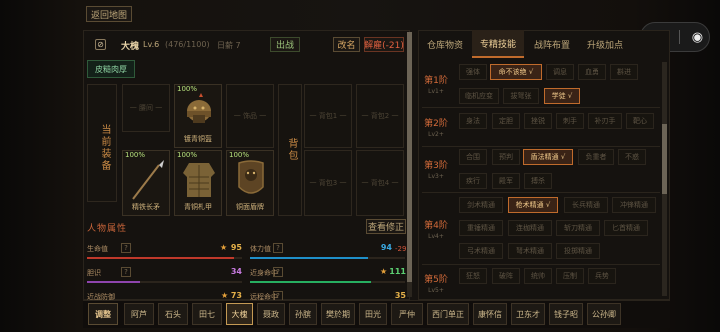 The width and height of the screenshot is (720, 332). What do you see at coordinates (436, 91) in the screenshot?
I see `tier-1-req: Lv1+` at bounding box center [436, 91].